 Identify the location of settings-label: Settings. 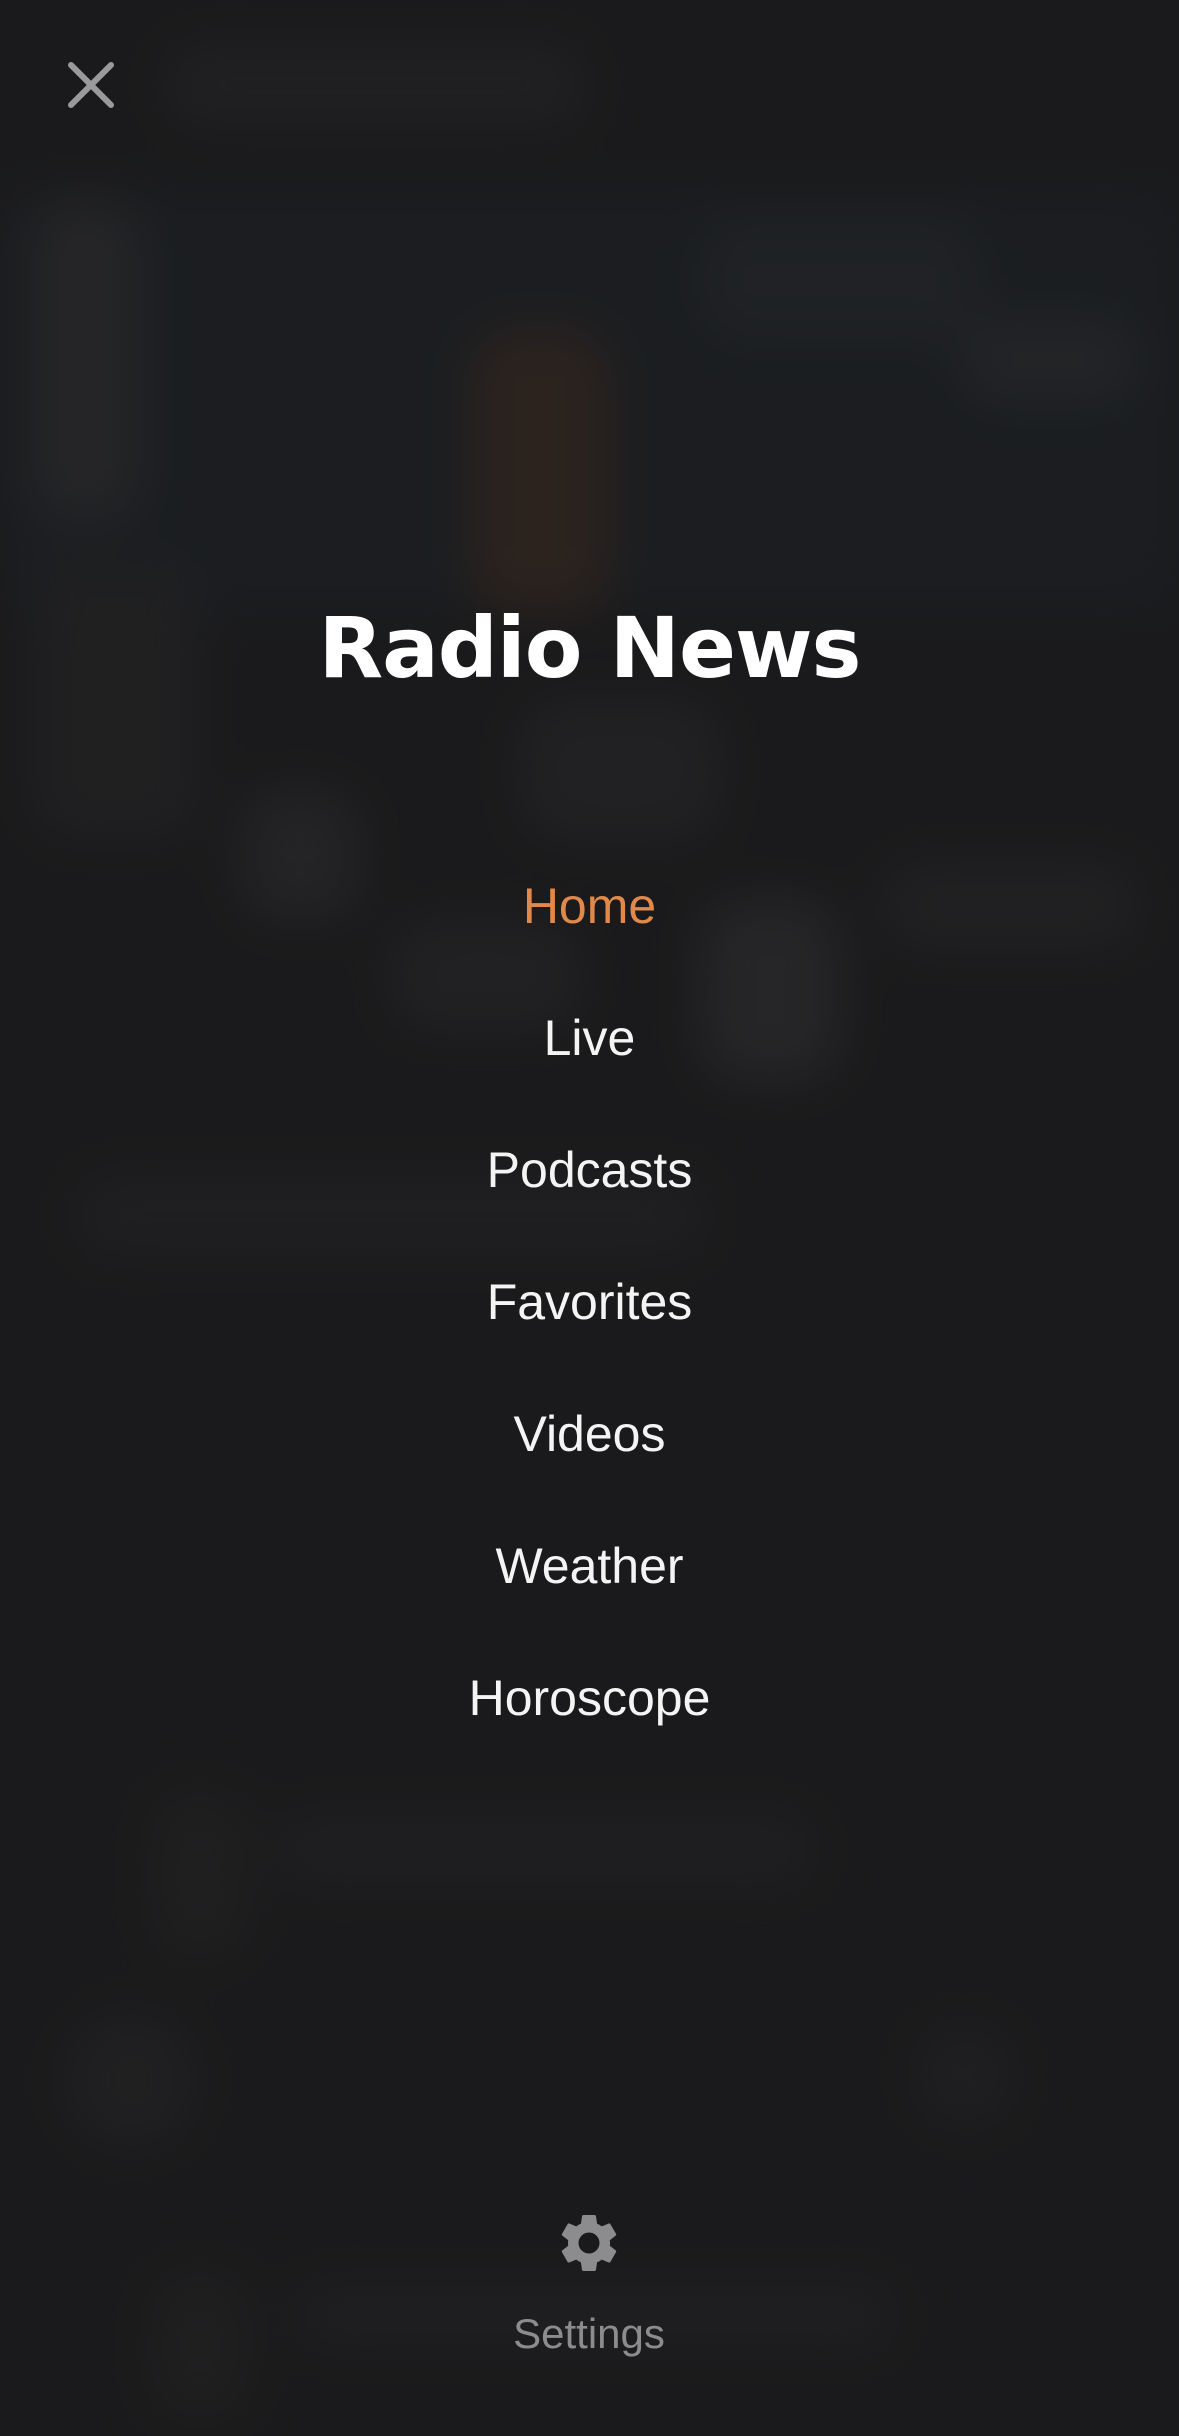
(589, 2333).